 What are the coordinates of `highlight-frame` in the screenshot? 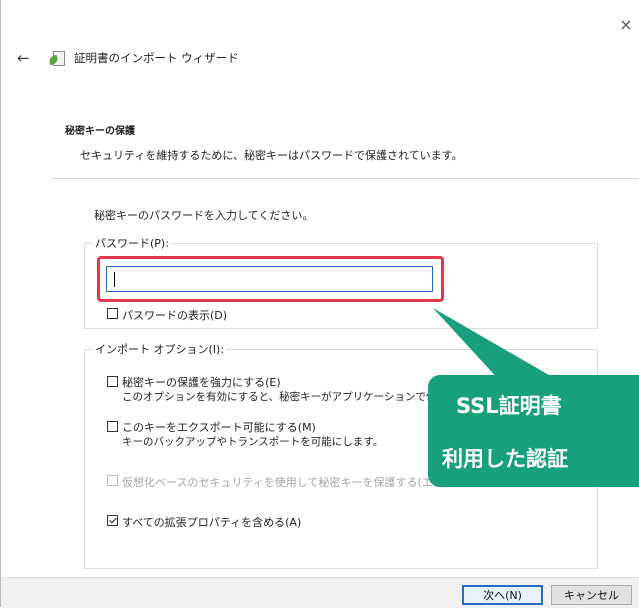 It's located at (270, 279).